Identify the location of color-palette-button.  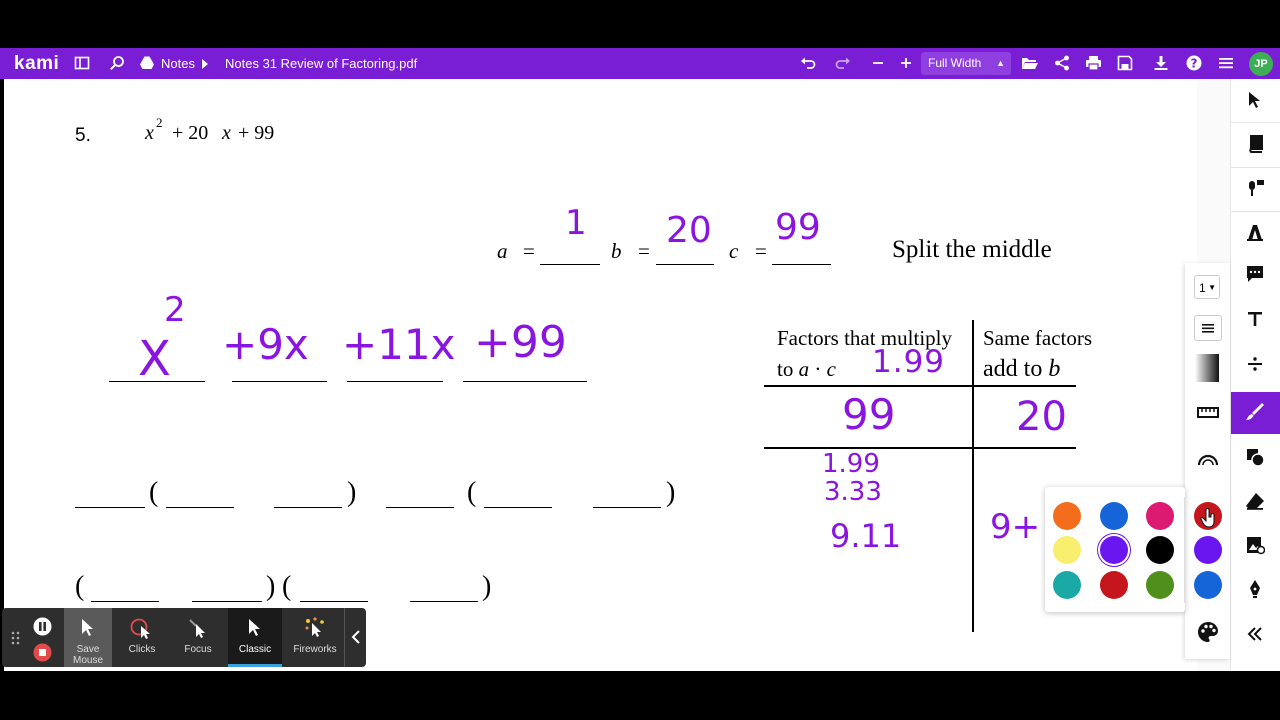
(1207, 632).